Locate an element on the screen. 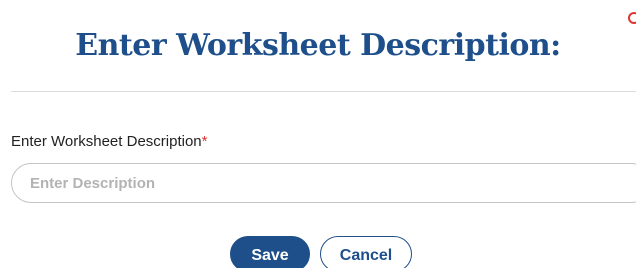 The width and height of the screenshot is (636, 268). cancel-button: Cancel is located at coordinates (366, 252).